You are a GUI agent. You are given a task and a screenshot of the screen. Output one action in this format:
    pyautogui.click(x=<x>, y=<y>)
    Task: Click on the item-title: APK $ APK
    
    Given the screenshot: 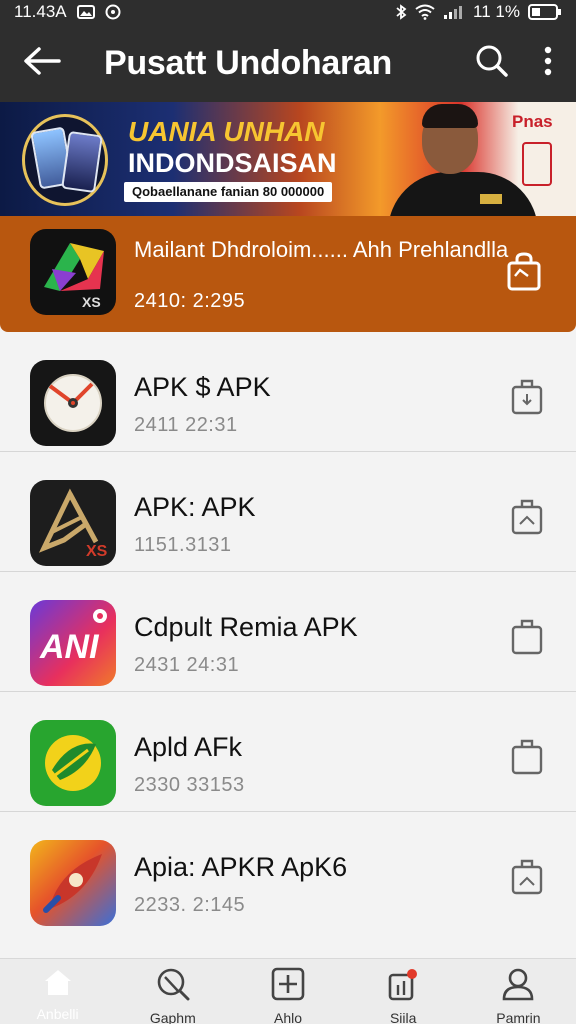 What is the action you would take?
    pyautogui.click(x=202, y=387)
    